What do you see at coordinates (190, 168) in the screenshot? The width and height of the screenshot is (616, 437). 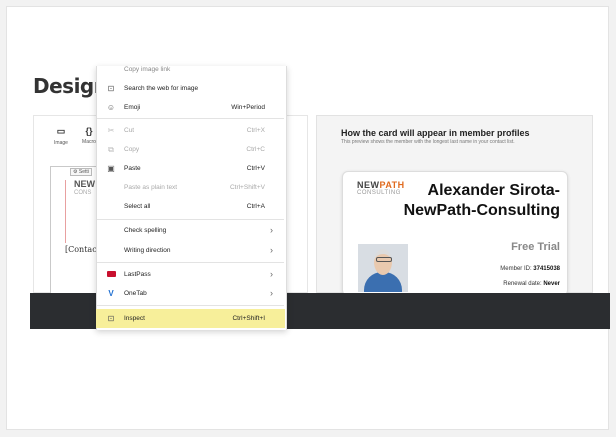 I see `menu-item-paste: ▣ Paste Ctrl+V` at bounding box center [190, 168].